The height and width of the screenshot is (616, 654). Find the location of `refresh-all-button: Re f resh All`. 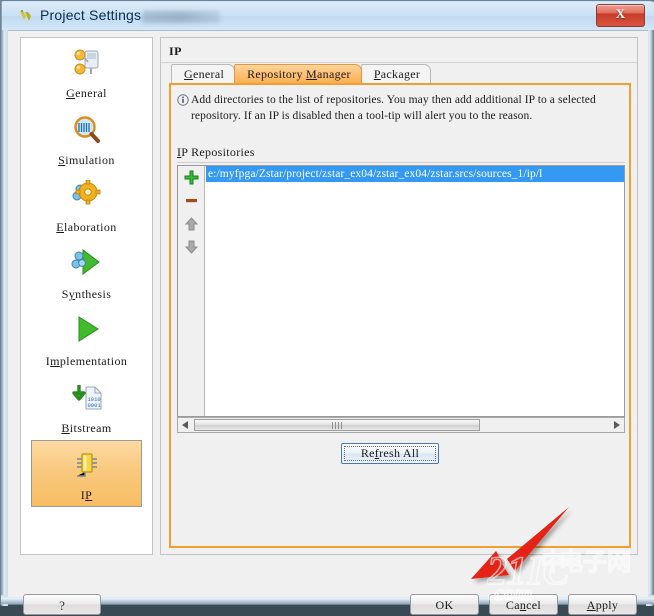

refresh-all-button: Re f resh All is located at coordinates (390, 453).